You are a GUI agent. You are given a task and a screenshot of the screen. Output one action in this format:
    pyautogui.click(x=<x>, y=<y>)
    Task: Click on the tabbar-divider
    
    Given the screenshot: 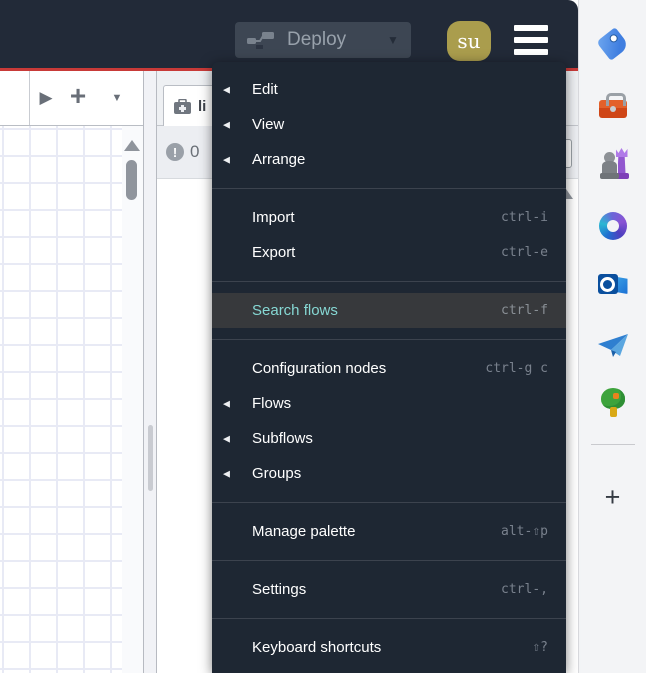 What is the action you would take?
    pyautogui.click(x=29, y=98)
    